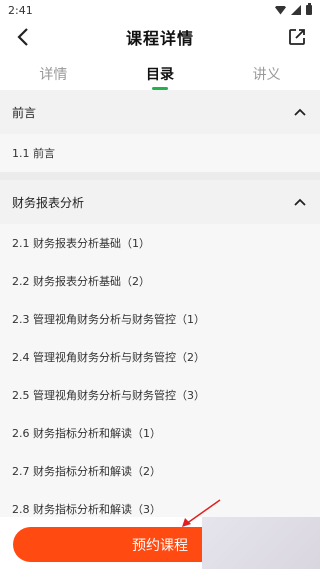 The image size is (320, 569). I want to click on chevron-left-icon, so click(22, 37).